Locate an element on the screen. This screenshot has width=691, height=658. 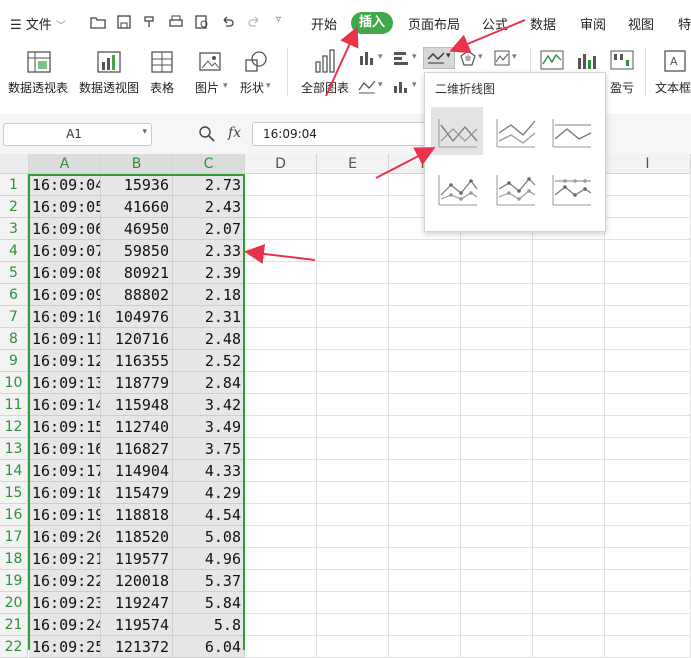
cell-value-b: 116355 is located at coordinates (137, 361).